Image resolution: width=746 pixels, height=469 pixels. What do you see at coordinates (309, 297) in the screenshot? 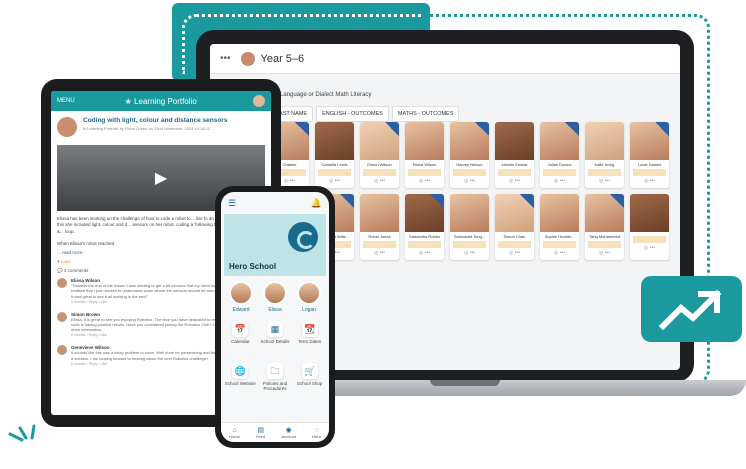
I see `child-selector: Logan` at bounding box center [309, 297].